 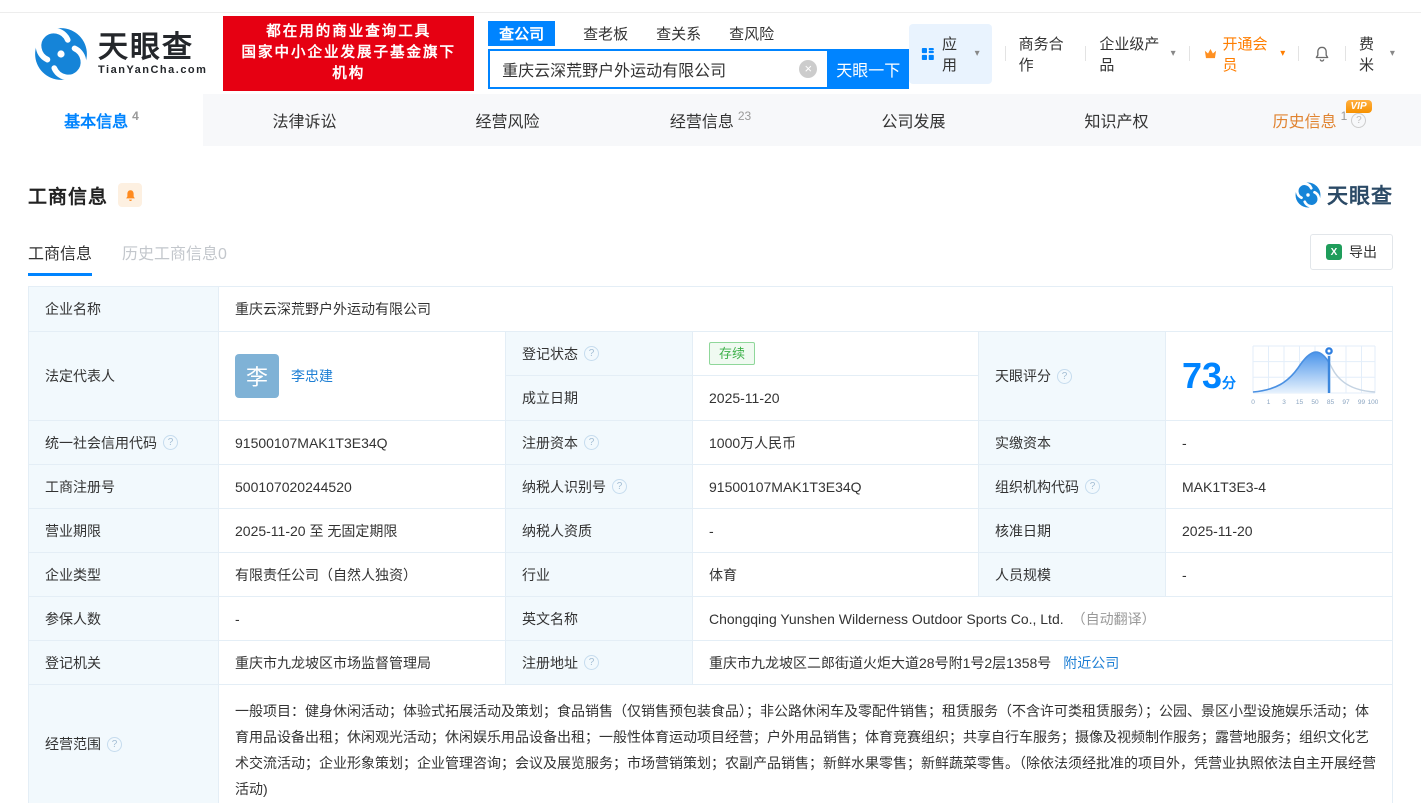 I want to click on search-tab-relation: 查关系, so click(x=678, y=33).